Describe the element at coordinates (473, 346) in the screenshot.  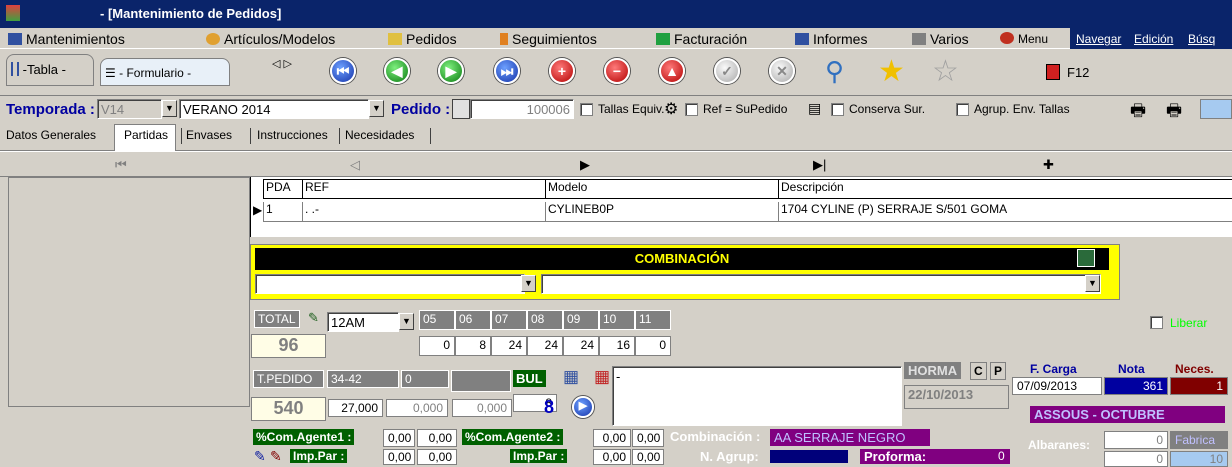
I see `size-value: 8` at that location.